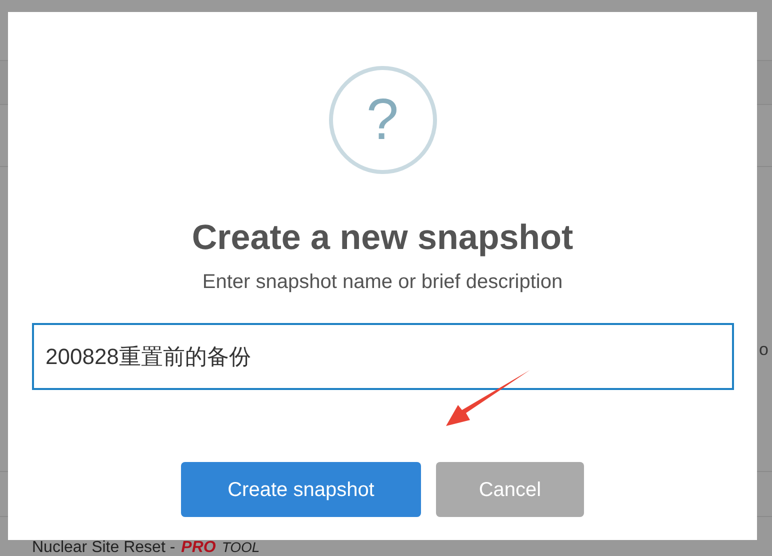 This screenshot has width=772, height=556. Describe the element at coordinates (241, 547) in the screenshot. I see `tool-label: TOOL` at that location.